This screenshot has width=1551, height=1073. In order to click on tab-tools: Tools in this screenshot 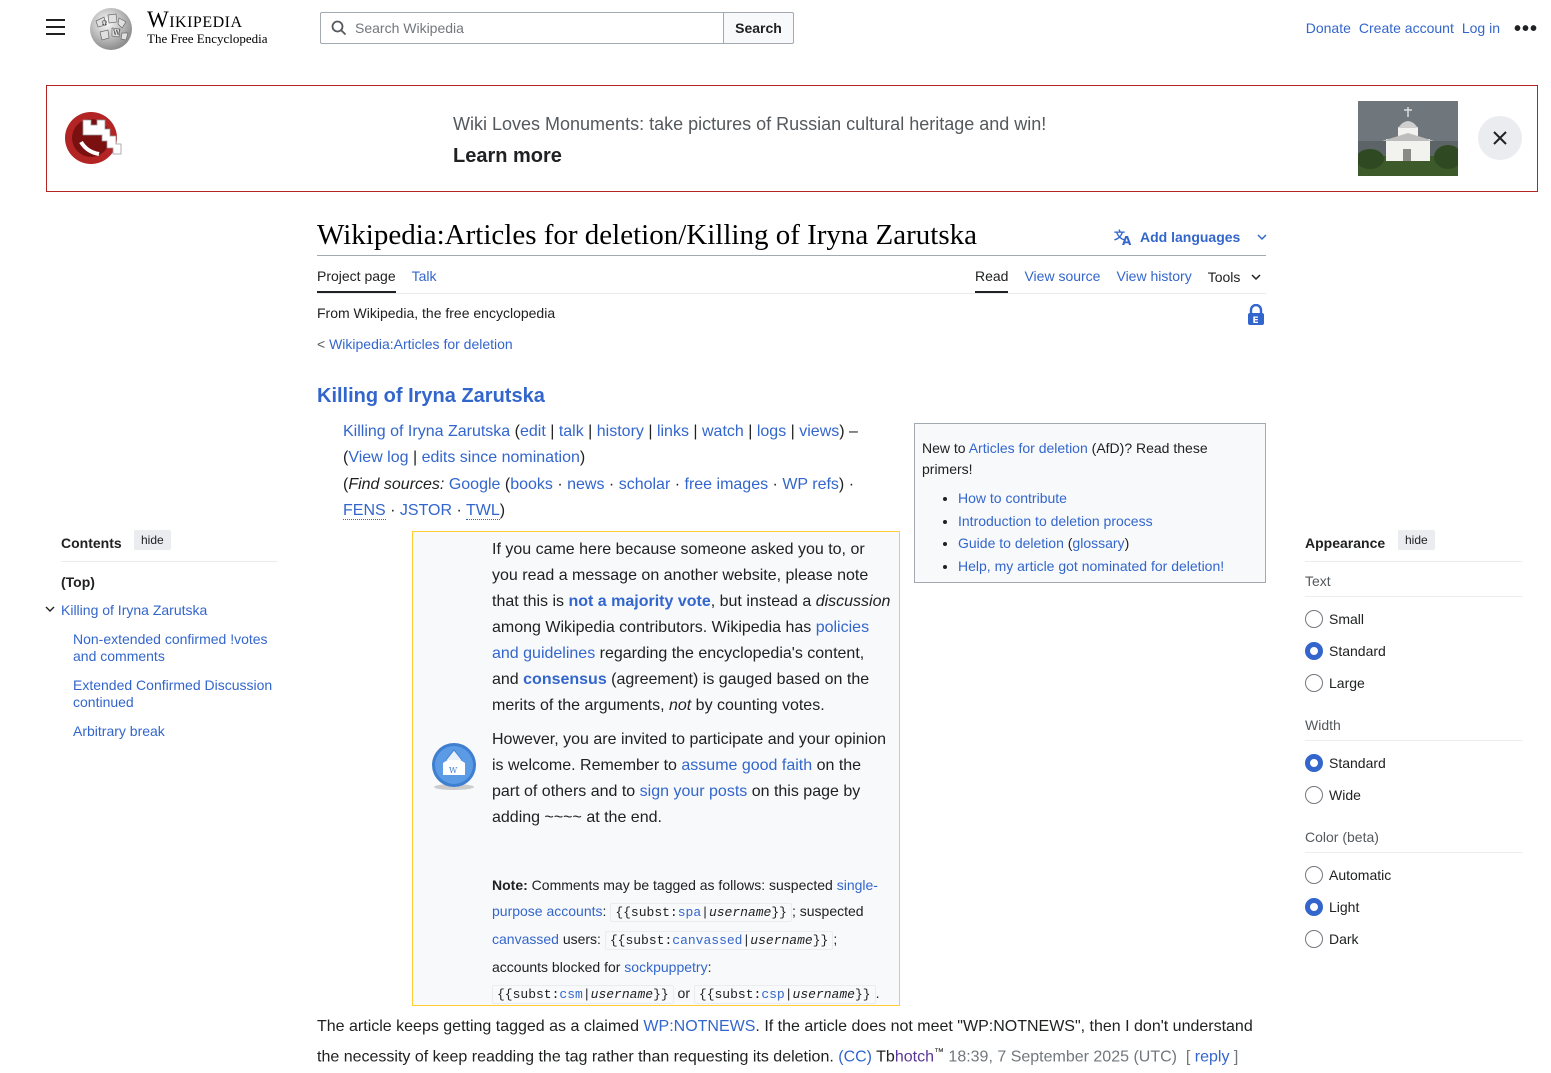, I will do `click(1235, 280)`.